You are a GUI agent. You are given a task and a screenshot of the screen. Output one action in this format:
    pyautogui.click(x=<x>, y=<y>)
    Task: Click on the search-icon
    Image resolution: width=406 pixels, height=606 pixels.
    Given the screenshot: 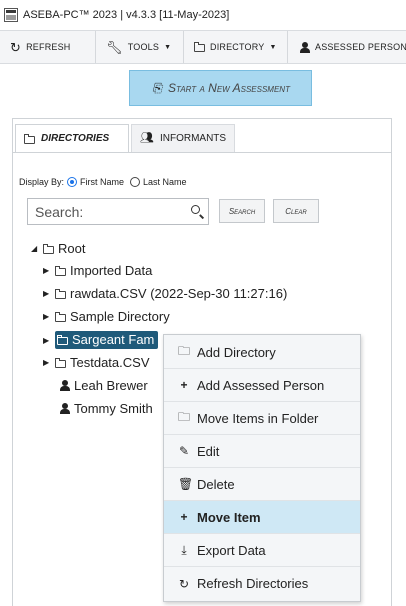 What is the action you would take?
    pyautogui.click(x=195, y=209)
    